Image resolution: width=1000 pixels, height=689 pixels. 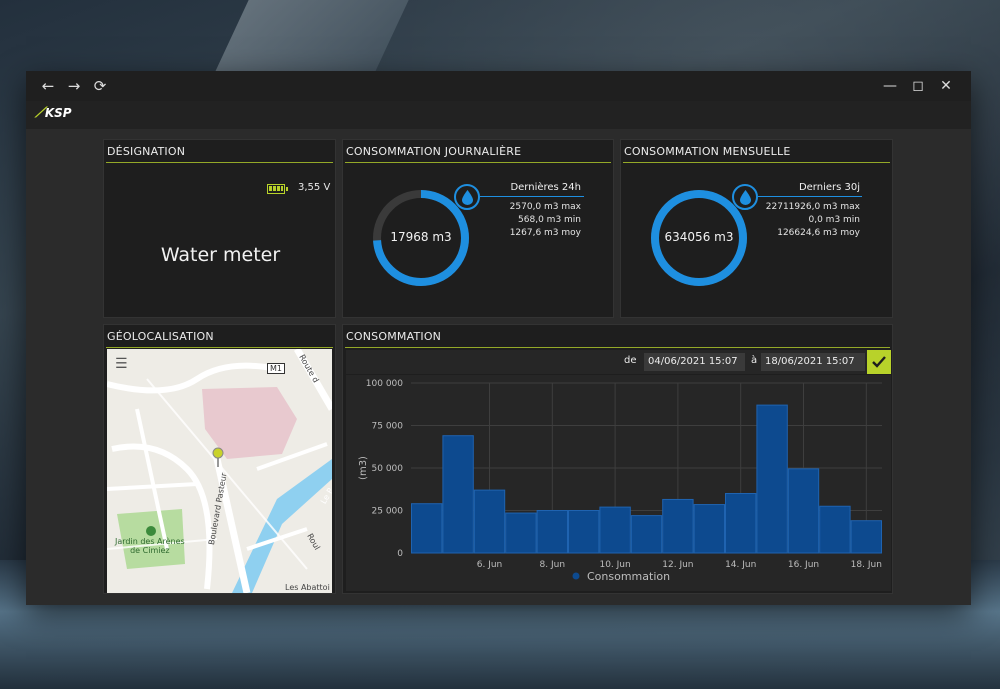 I want to click on maximize-icon: ◻, so click(x=918, y=86).